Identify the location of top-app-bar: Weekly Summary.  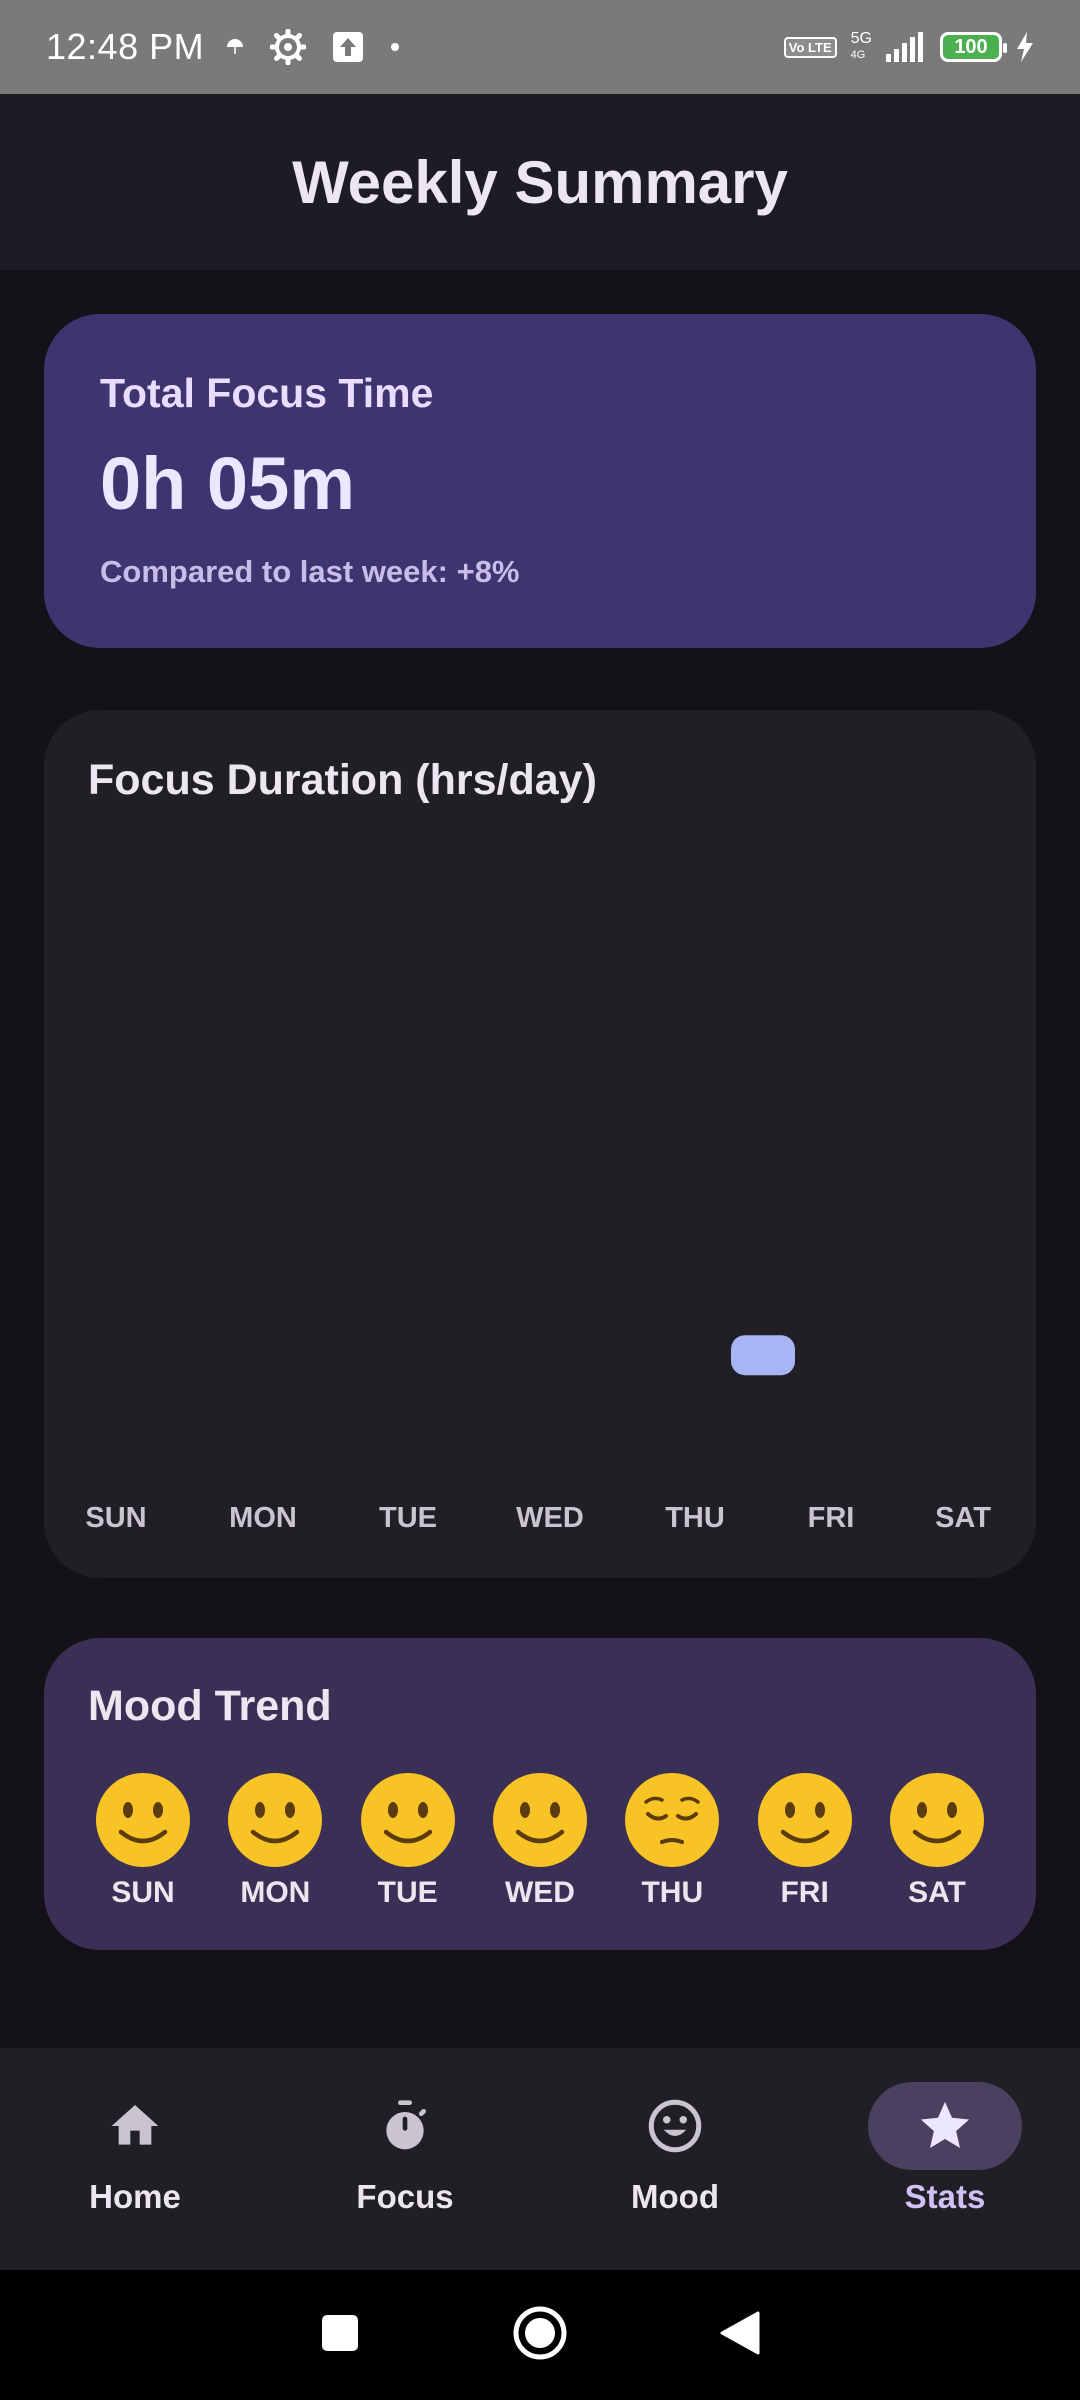
(540, 182).